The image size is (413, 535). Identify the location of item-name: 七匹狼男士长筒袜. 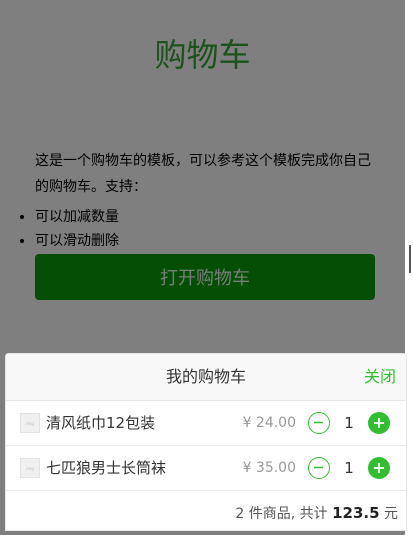
(106, 468).